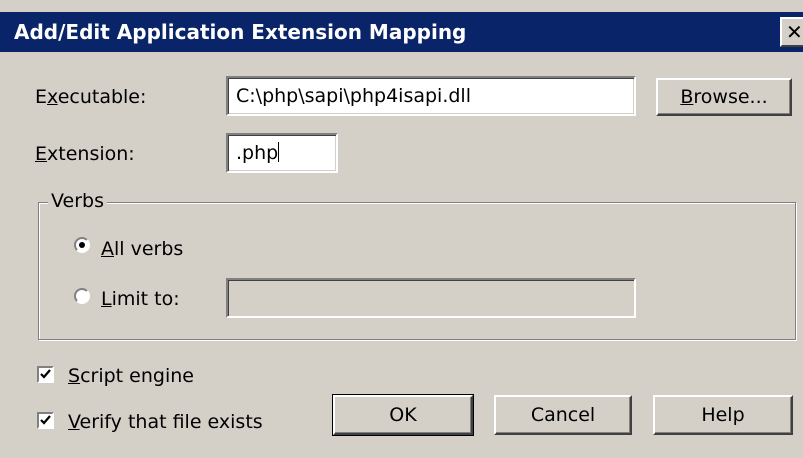 The height and width of the screenshot is (458, 803). What do you see at coordinates (240, 32) in the screenshot?
I see `dialog-title: Add/Edit Application Extension Mapping` at bounding box center [240, 32].